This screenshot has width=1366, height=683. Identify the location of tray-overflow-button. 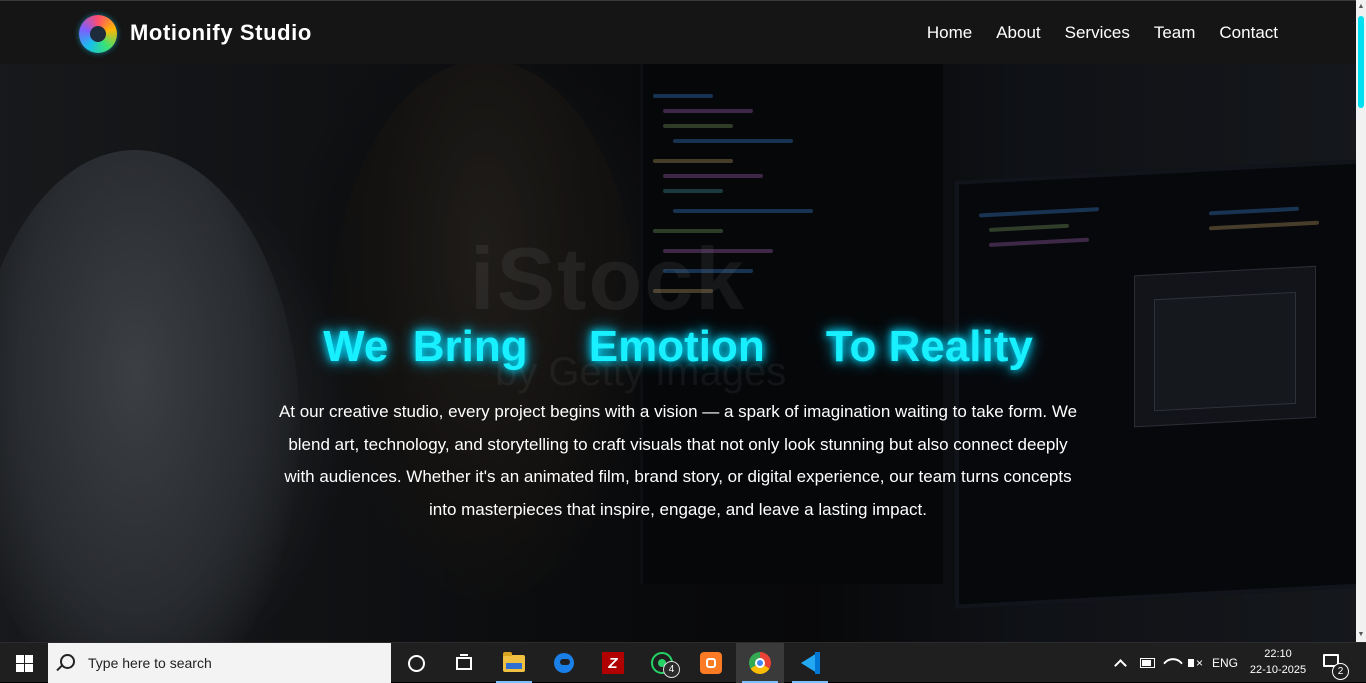
(1120, 663).